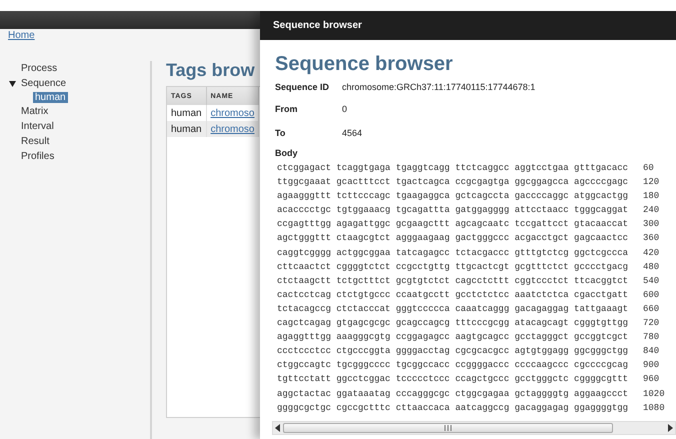 The image size is (676, 439). What do you see at coordinates (651, 225) in the screenshot?
I see `line-position: 300` at bounding box center [651, 225].